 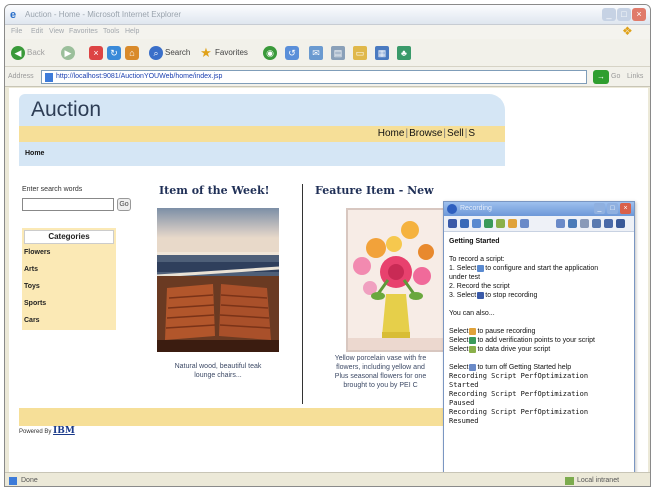 What do you see at coordinates (464, 223) in the screenshot?
I see `pause-recording-icon` at bounding box center [464, 223].